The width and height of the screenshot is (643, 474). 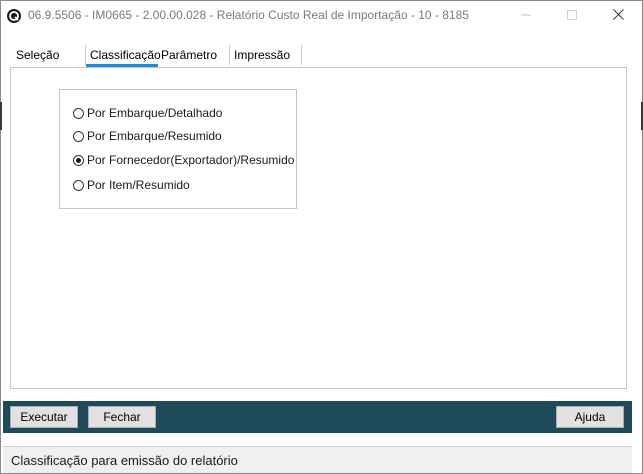 I want to click on close-button, so click(x=618, y=16).